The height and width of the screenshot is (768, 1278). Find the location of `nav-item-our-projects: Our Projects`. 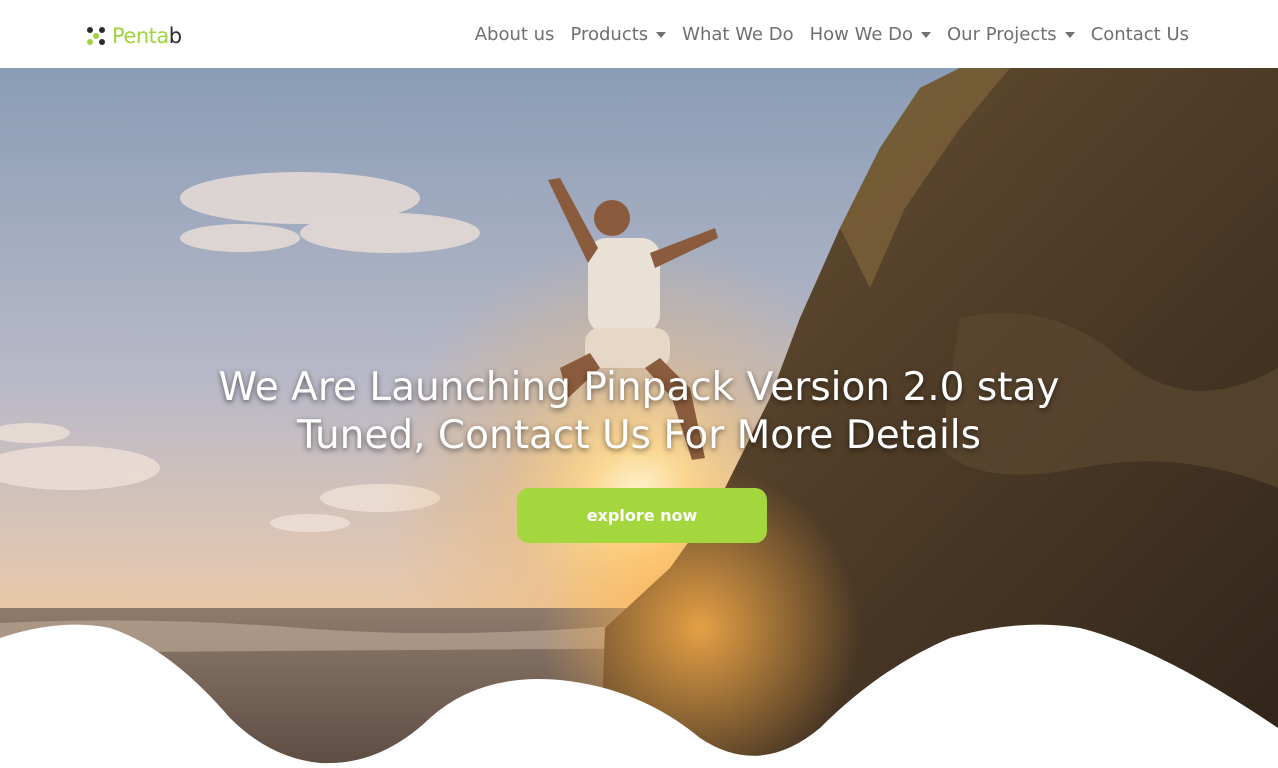

nav-item-our-projects: Our Projects is located at coordinates (1011, 34).